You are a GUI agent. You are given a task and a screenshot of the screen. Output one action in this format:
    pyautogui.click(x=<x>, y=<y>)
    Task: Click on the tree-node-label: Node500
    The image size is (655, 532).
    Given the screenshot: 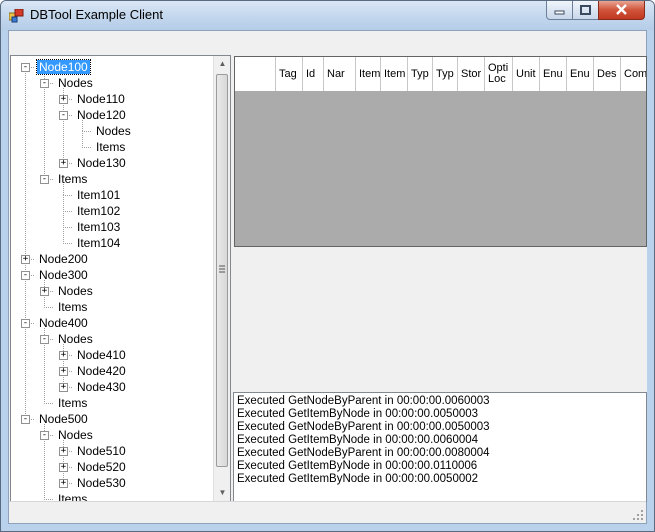 What is the action you would take?
    pyautogui.click(x=63, y=419)
    